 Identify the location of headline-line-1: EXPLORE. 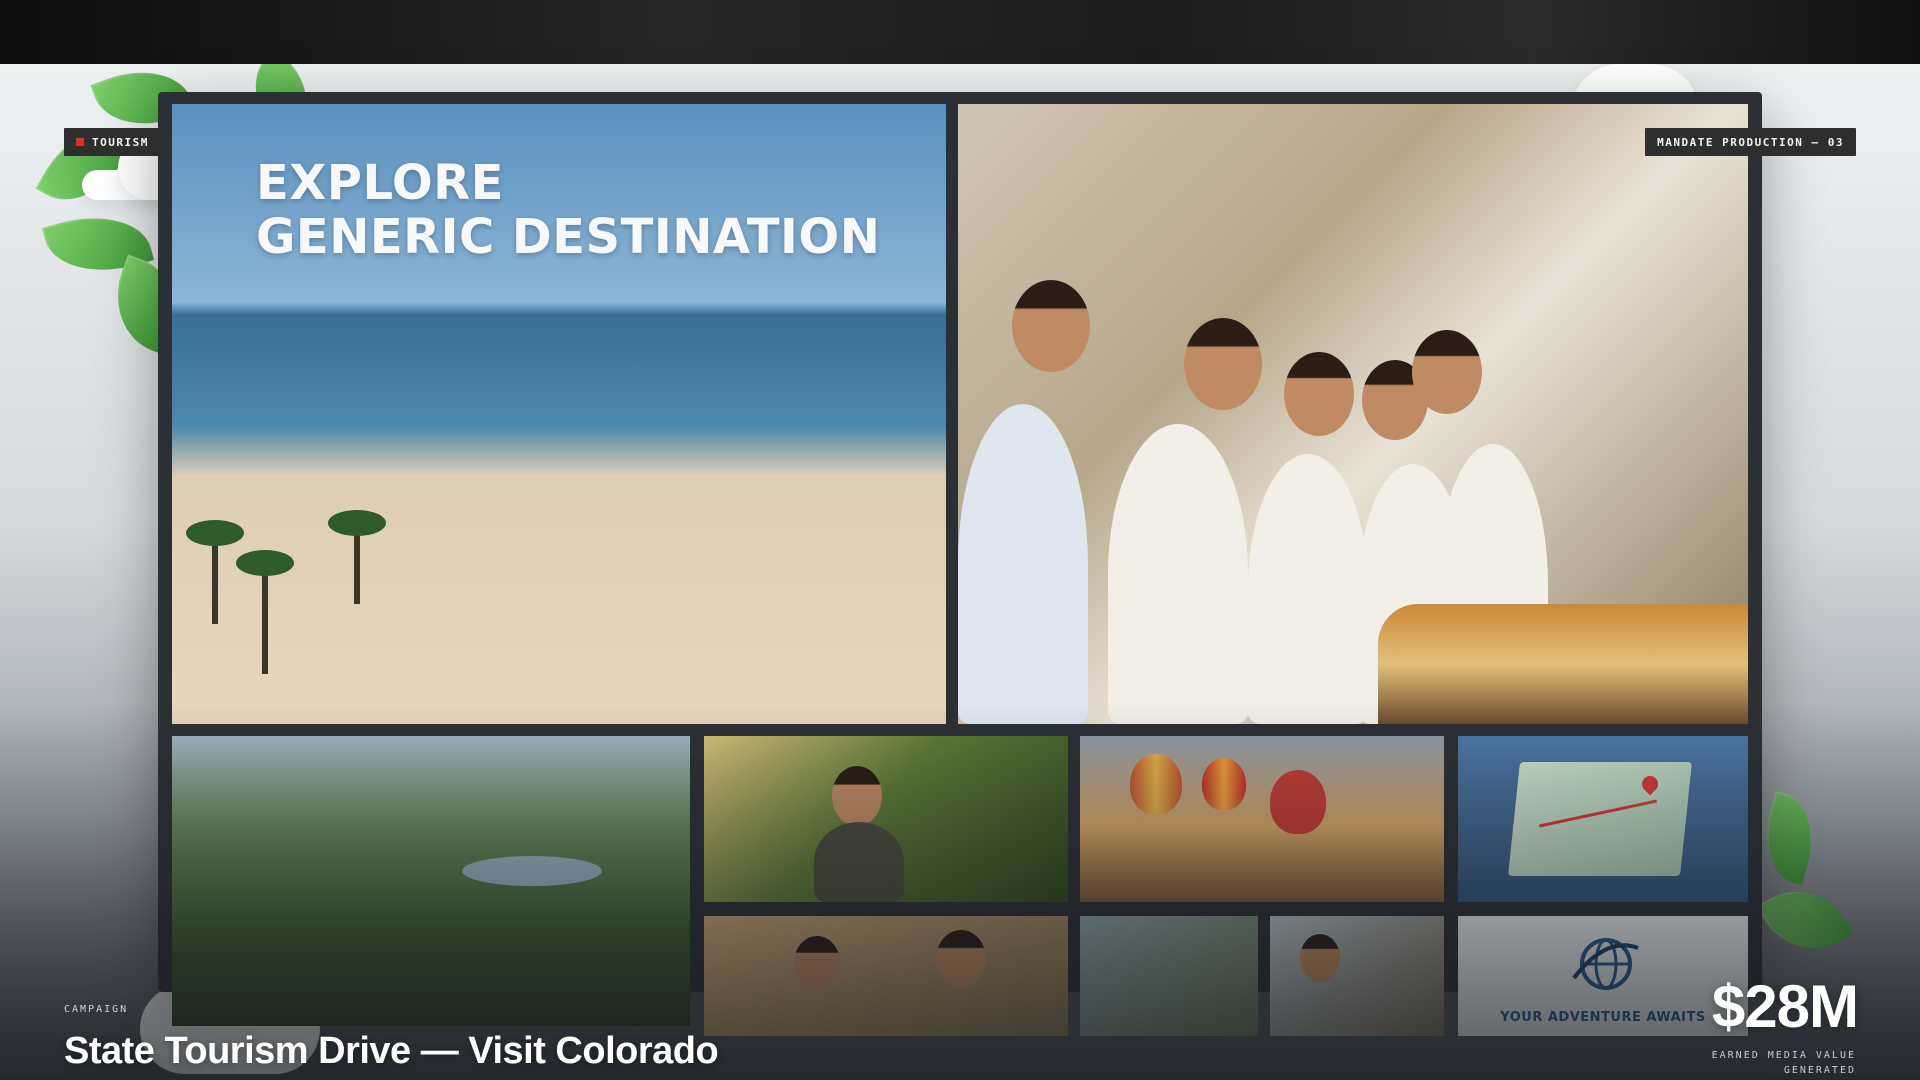
(380, 183).